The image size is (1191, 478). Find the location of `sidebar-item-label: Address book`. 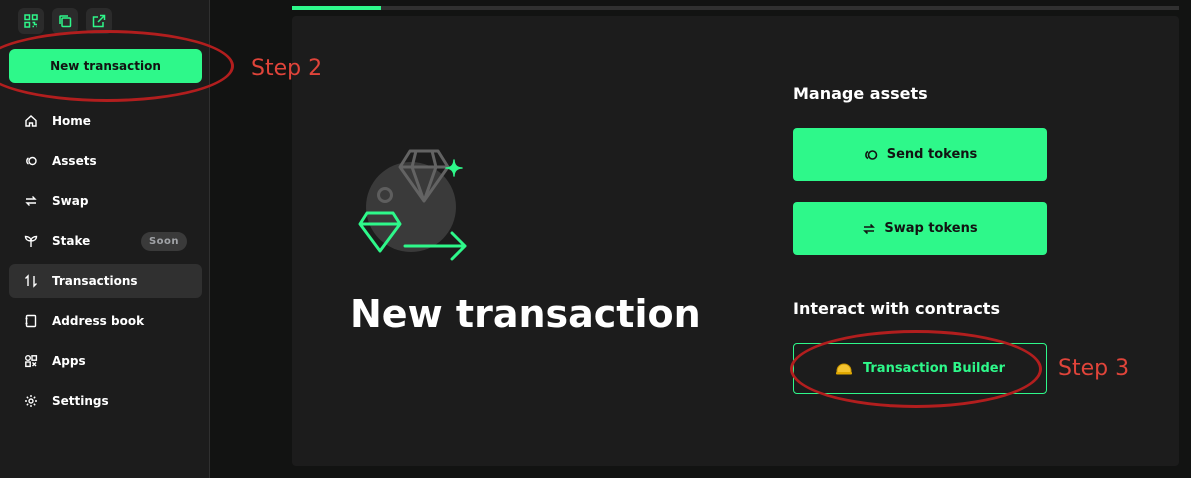

sidebar-item-label: Address book is located at coordinates (98, 321).